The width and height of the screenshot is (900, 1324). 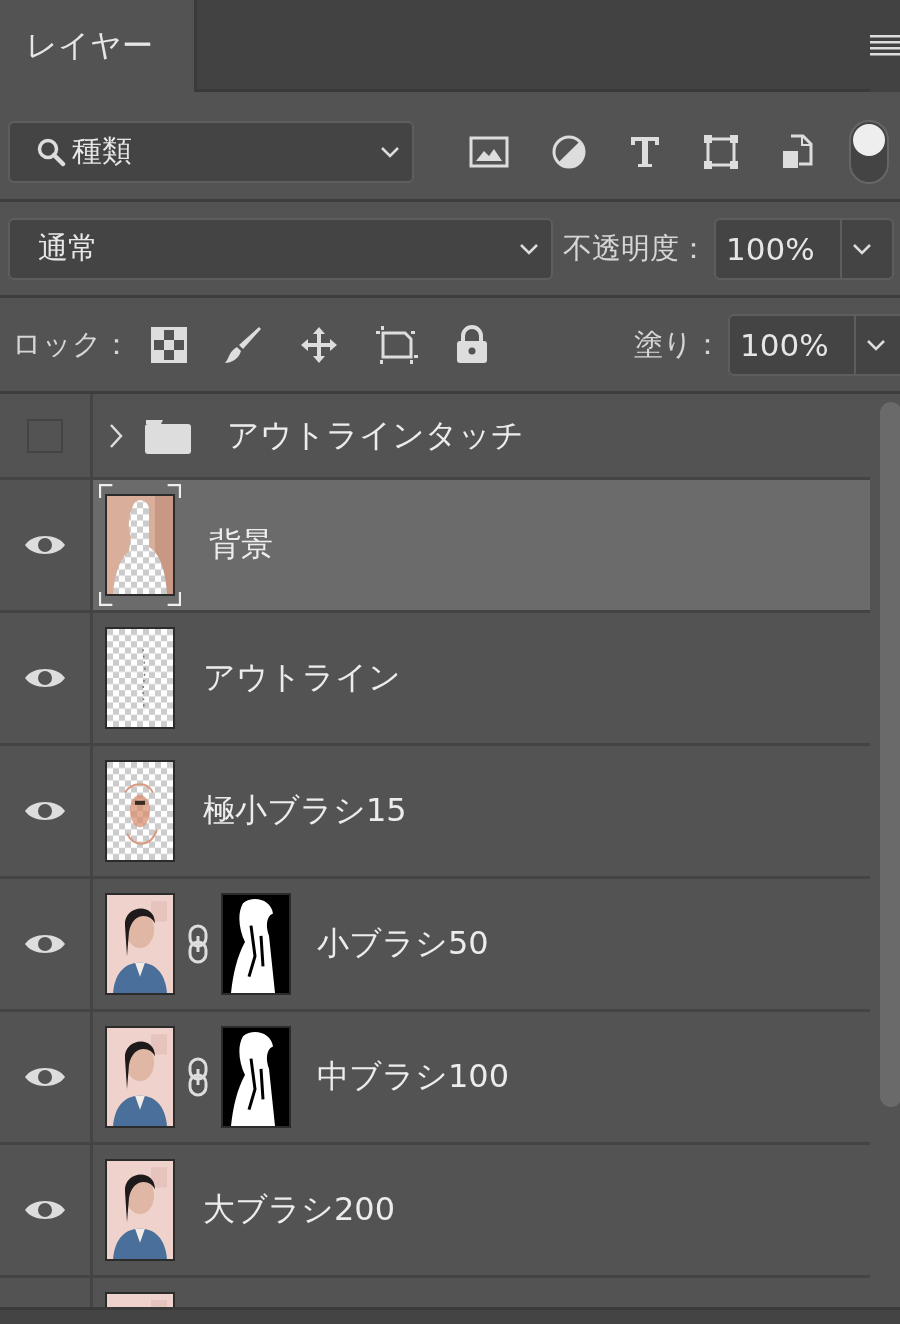 I want to click on layer-row: 極小ブラシ15, so click(x=435, y=812).